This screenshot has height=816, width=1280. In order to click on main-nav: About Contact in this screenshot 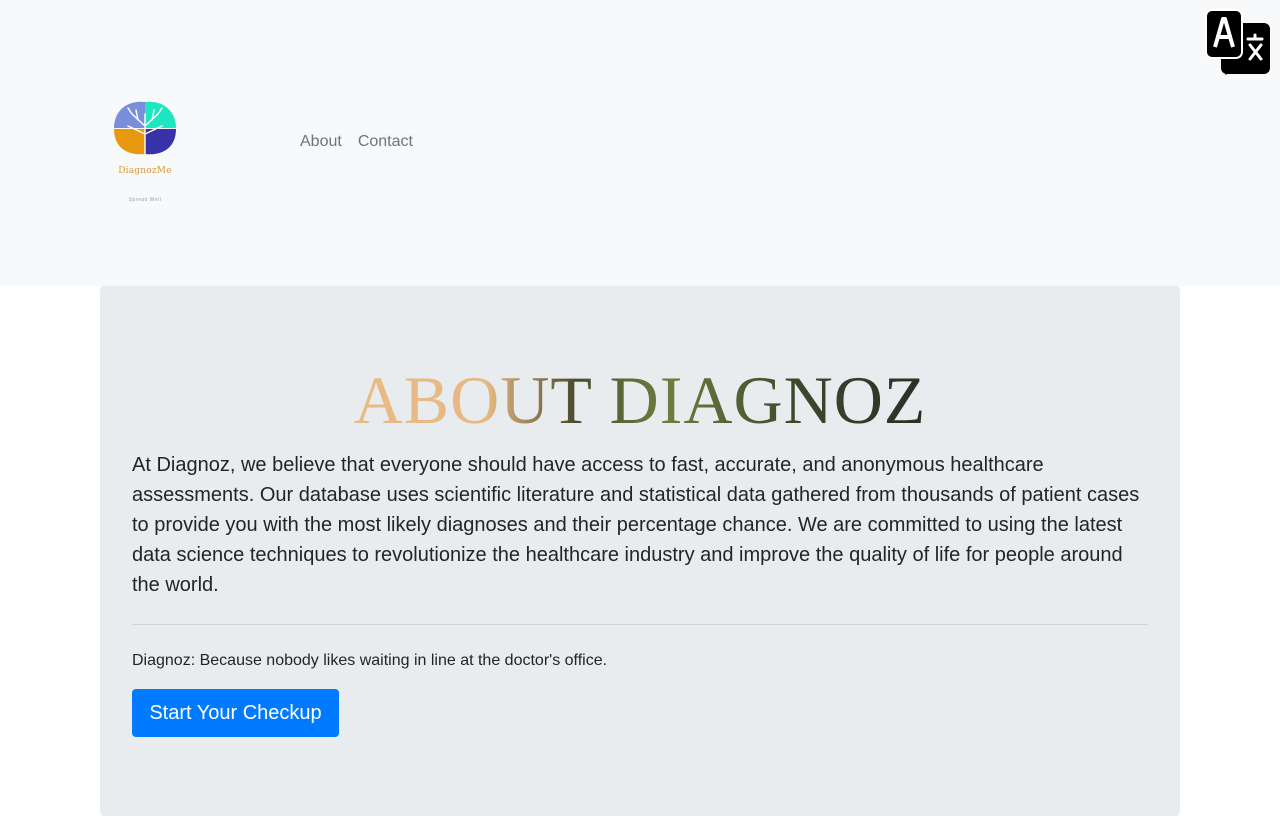, I will do `click(356, 142)`.